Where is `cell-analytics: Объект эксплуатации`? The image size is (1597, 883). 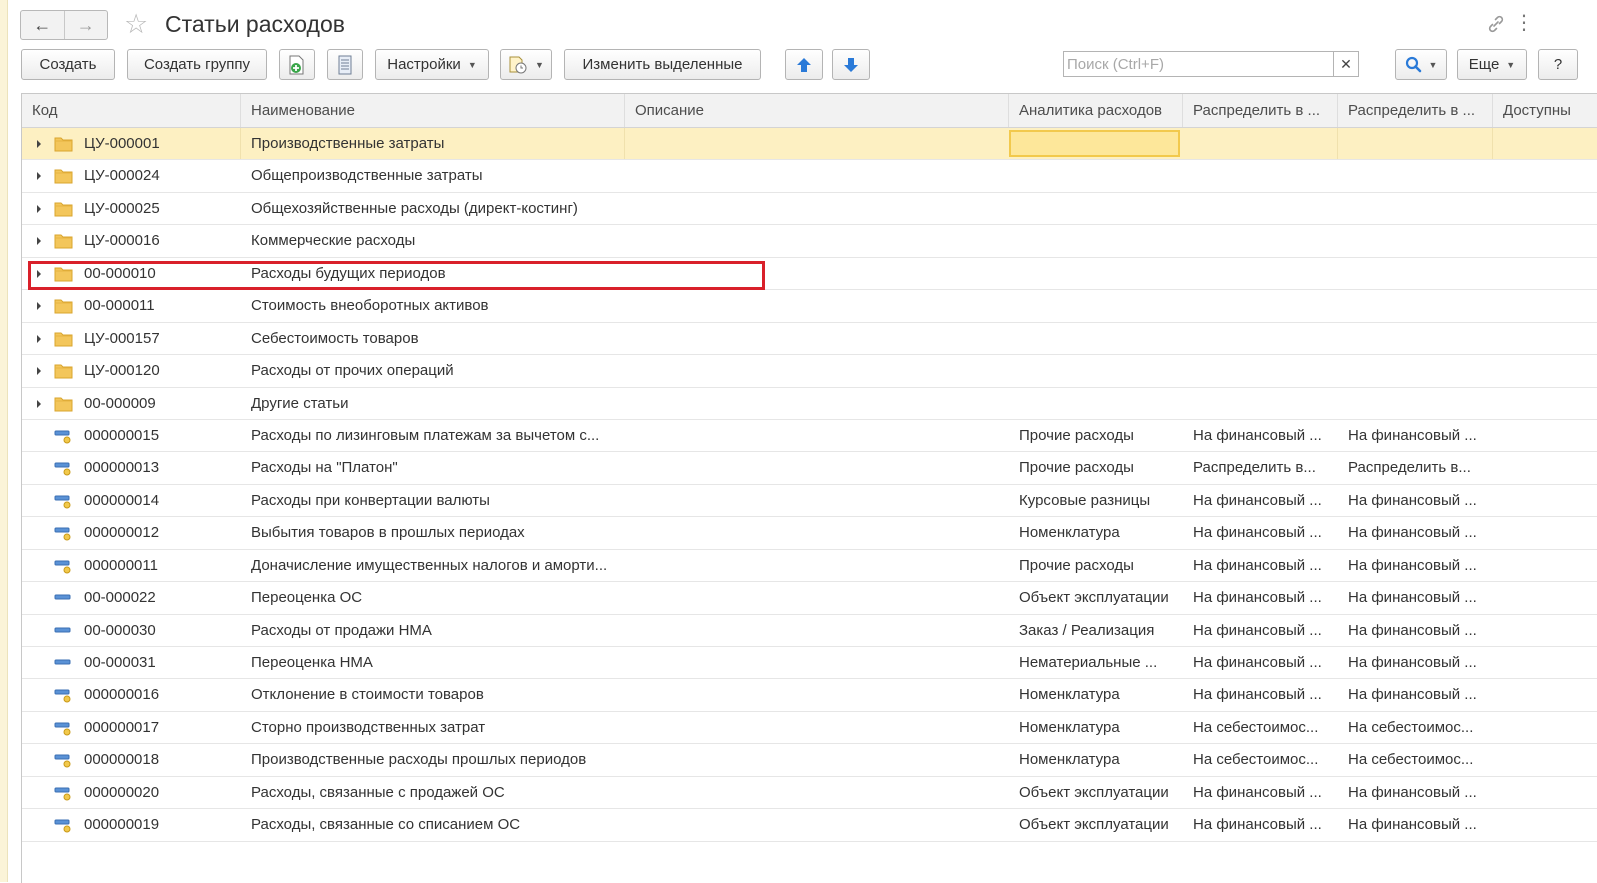
cell-analytics: Объект эксплуатации is located at coordinates (1094, 825).